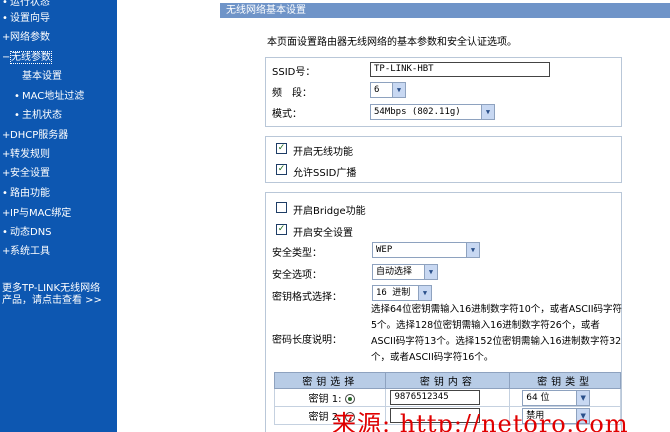 The height and width of the screenshot is (432, 670). I want to click on enable-bridge-checkbox, so click(281, 207).